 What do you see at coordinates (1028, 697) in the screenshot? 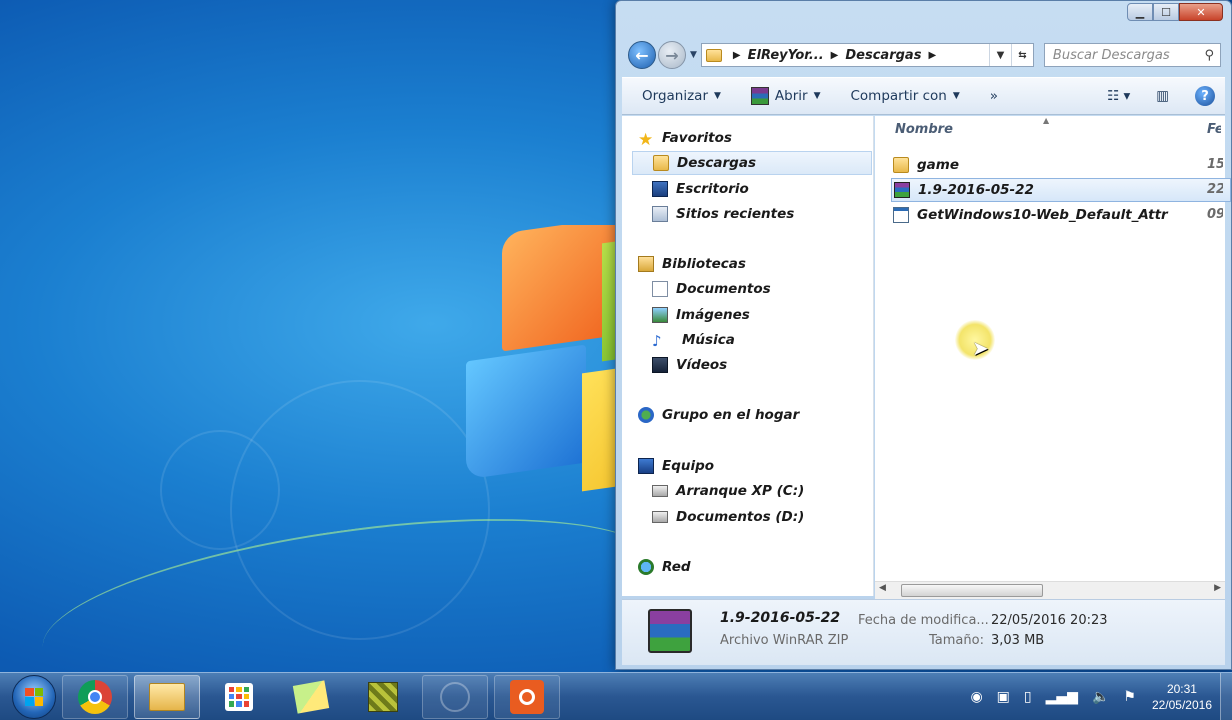
I see `battery-icon: ▯` at bounding box center [1028, 697].